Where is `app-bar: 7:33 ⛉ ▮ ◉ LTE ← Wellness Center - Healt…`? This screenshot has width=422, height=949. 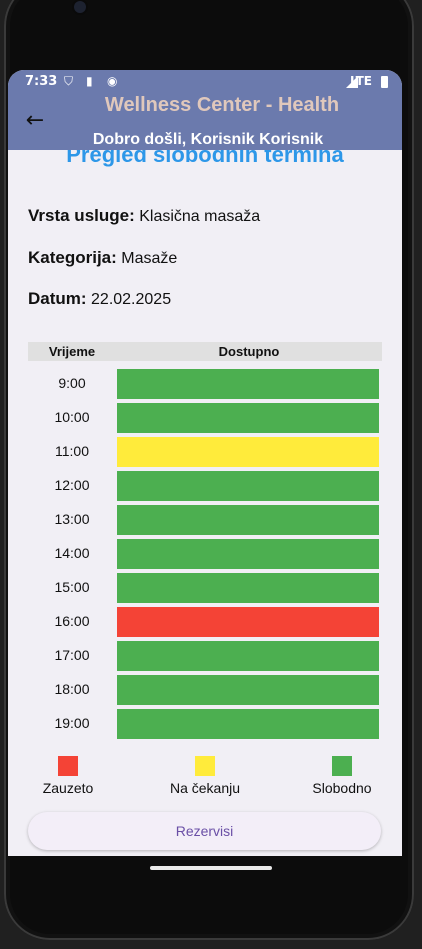
app-bar: 7:33 ⛉ ▮ ◉ LTE ← Wellness Center - Healt… is located at coordinates (205, 110).